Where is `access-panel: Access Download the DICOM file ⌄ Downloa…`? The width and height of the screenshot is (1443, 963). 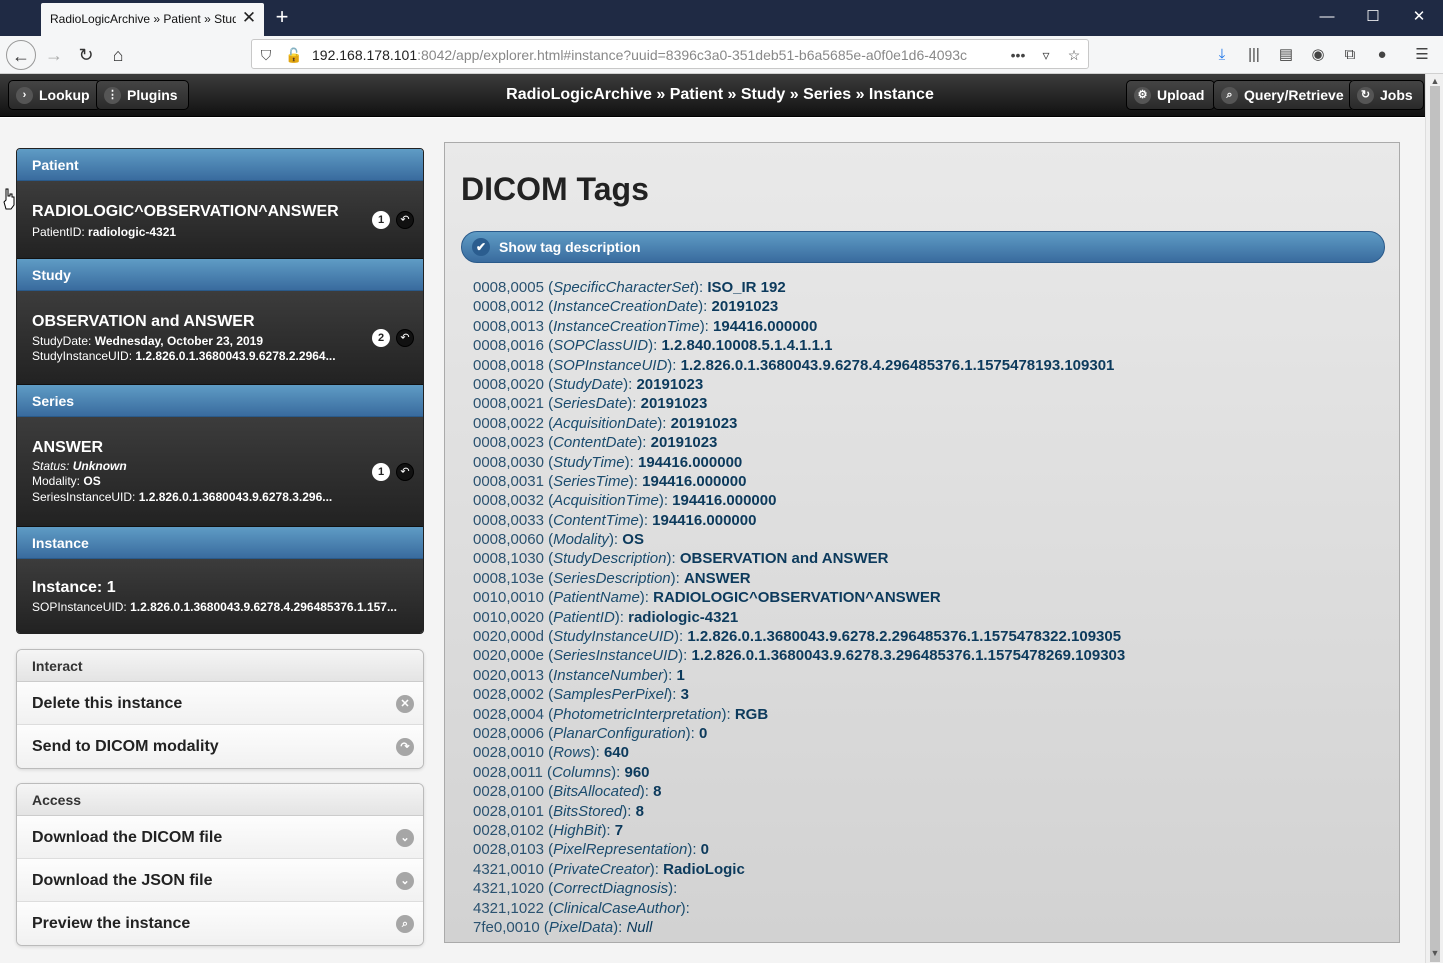
access-panel: Access Download the DICOM file ⌄ Downloa… is located at coordinates (220, 864).